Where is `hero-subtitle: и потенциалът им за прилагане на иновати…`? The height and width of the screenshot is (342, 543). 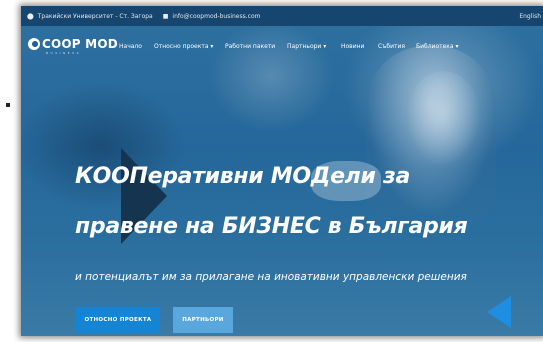 hero-subtitle: и потенциалът им за прилагане на иновати… is located at coordinates (271, 277).